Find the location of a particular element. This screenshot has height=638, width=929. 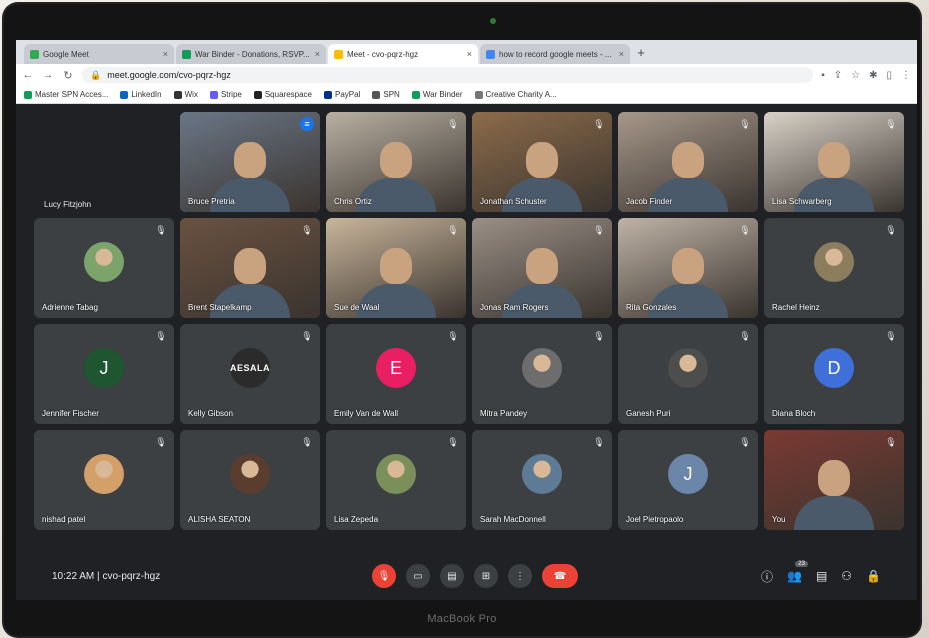

bookmark-item: LinkedIn is located at coordinates (141, 94).